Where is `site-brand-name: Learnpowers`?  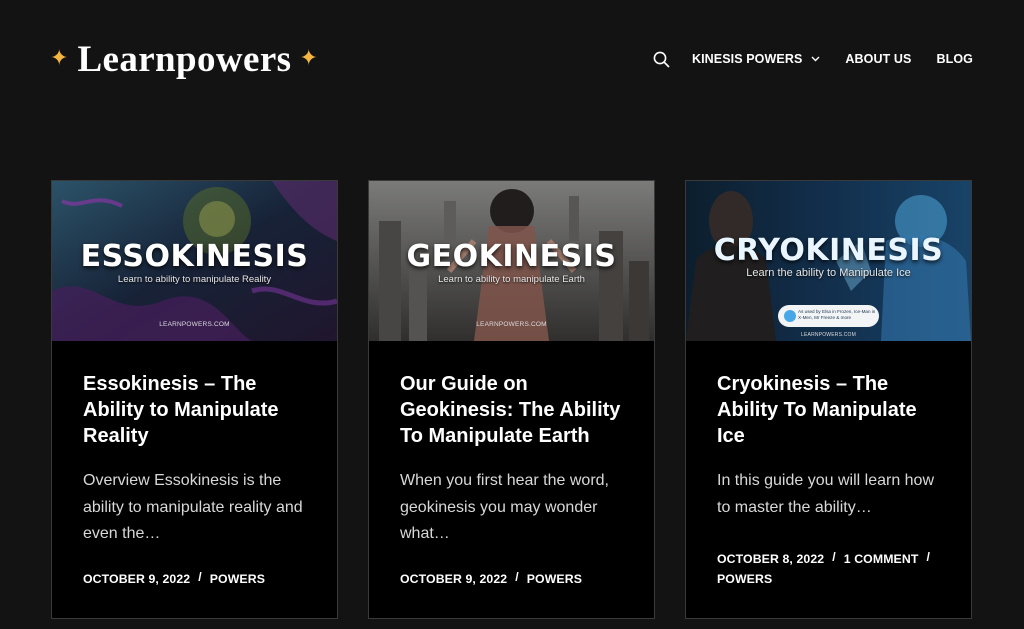
site-brand-name: Learnpowers is located at coordinates (184, 59).